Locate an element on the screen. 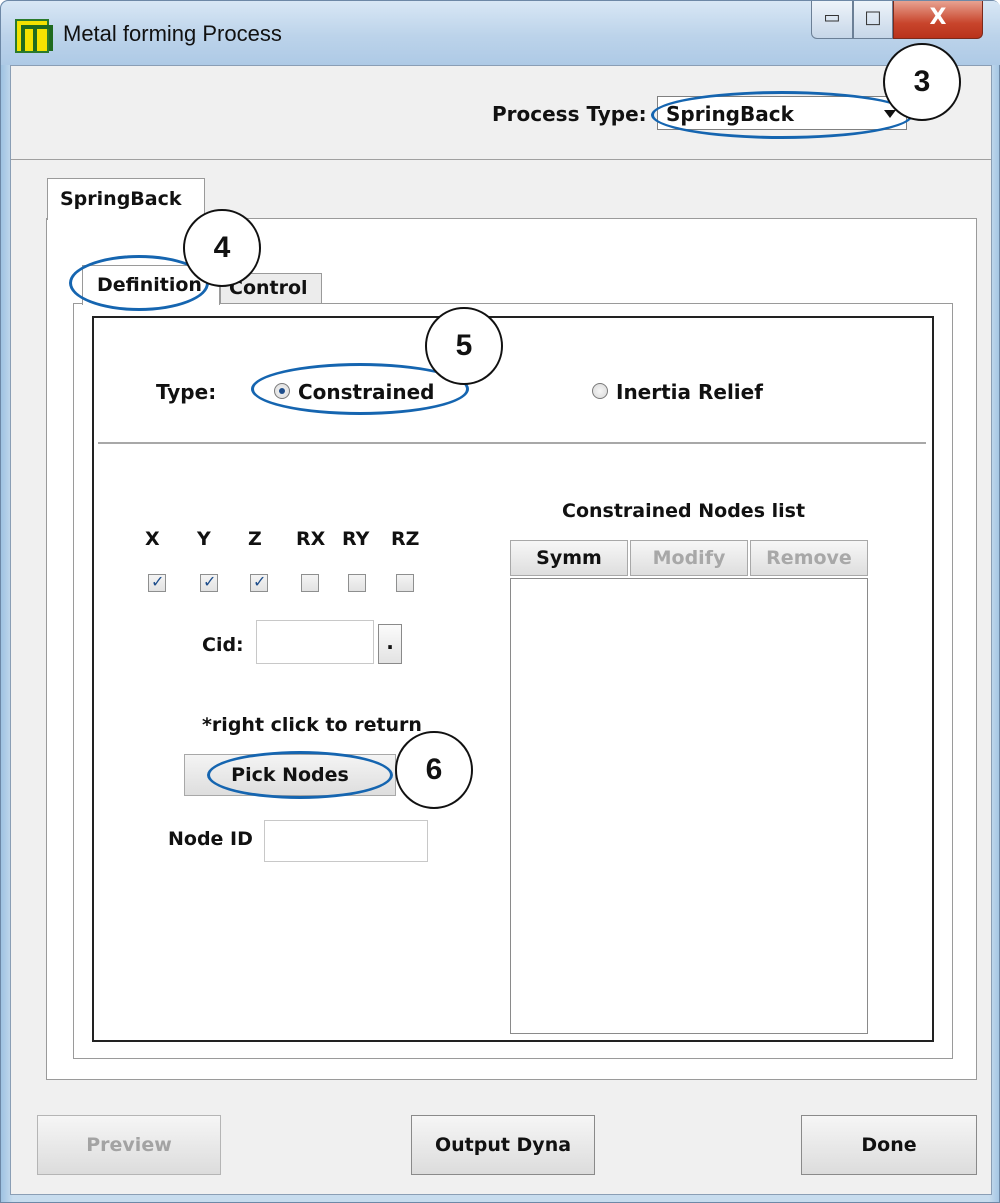 Image resolution: width=1000 pixels, height=1203 pixels. annotation-number-4: 4 is located at coordinates (222, 248).